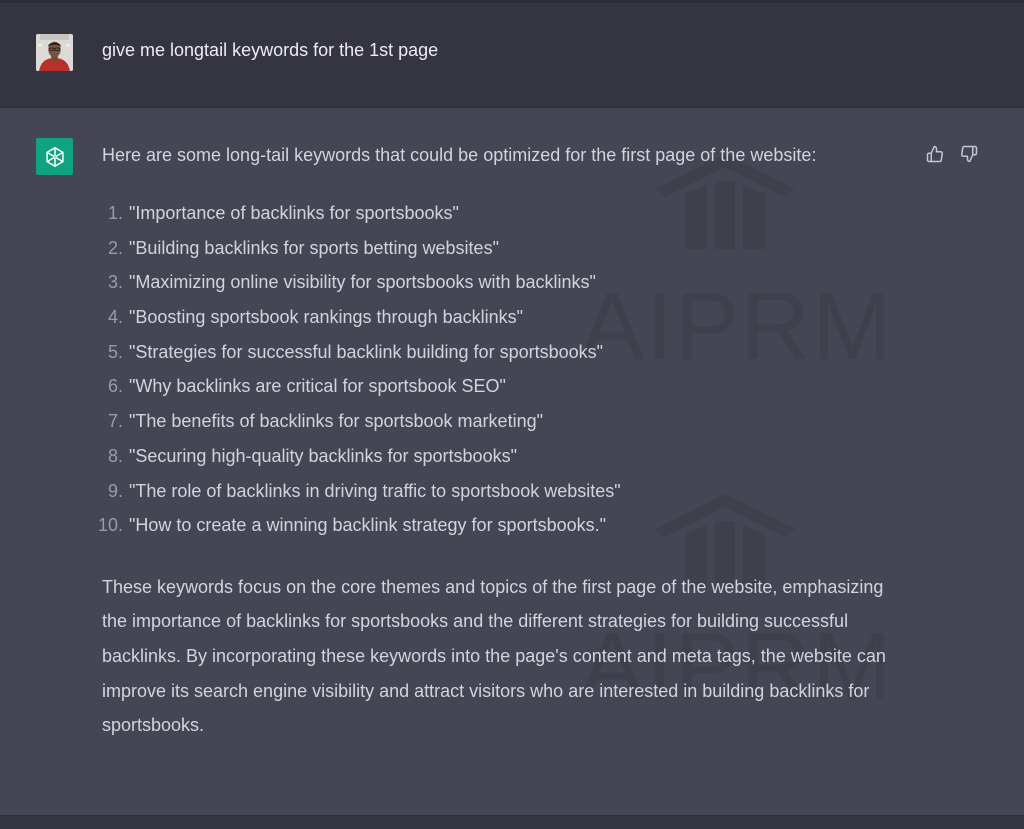 The width and height of the screenshot is (1024, 829). I want to click on list-item-number: 7., so click(115, 421).